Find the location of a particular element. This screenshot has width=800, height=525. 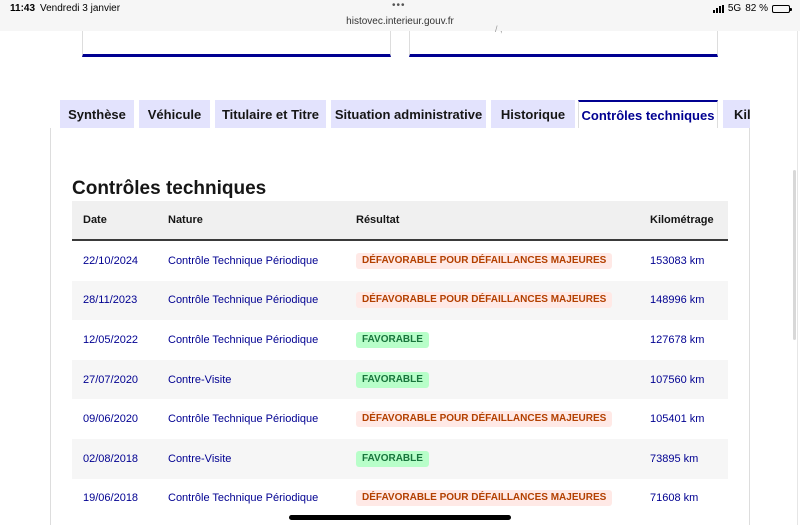

mileage-cell: 105401 km is located at coordinates (677, 419).